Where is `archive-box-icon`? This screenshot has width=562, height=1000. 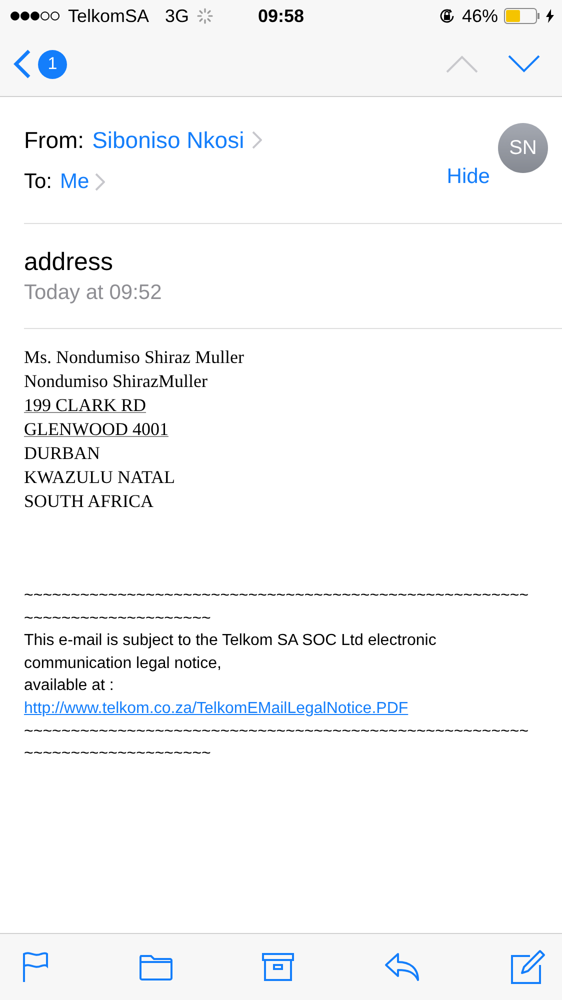 archive-box-icon is located at coordinates (278, 967).